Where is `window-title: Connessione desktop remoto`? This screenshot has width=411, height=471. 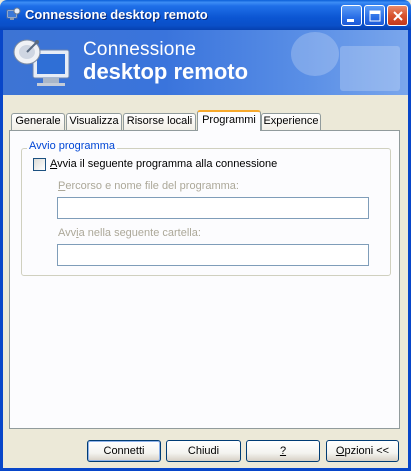 window-title: Connessione desktop remoto is located at coordinates (116, 14).